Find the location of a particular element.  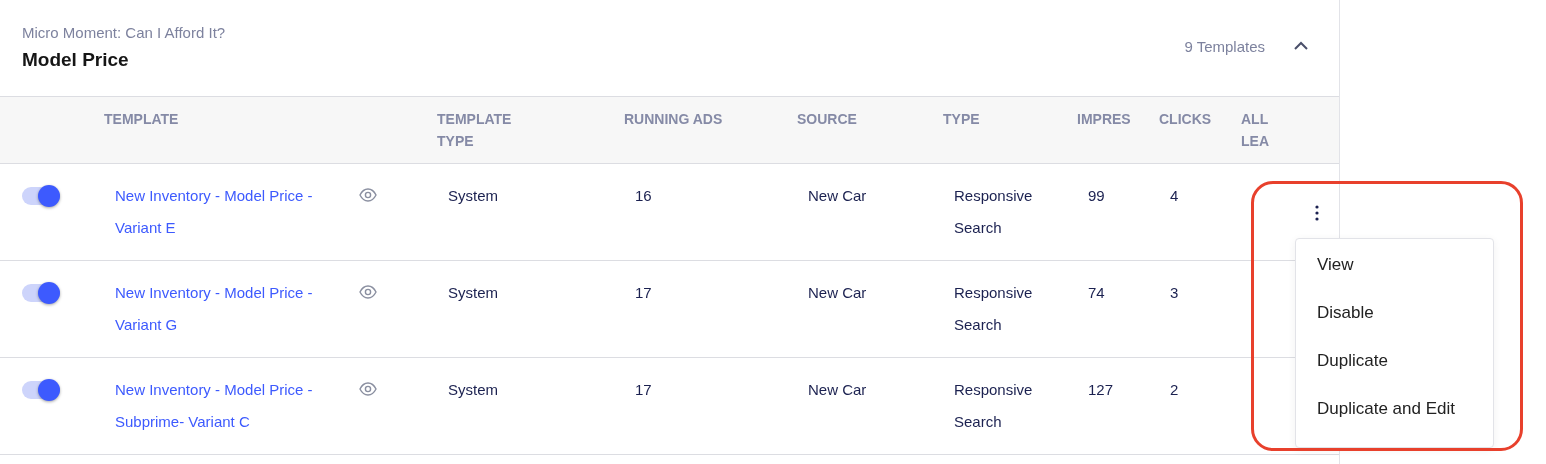

menu-item: Duplicate is located at coordinates (1394, 367).